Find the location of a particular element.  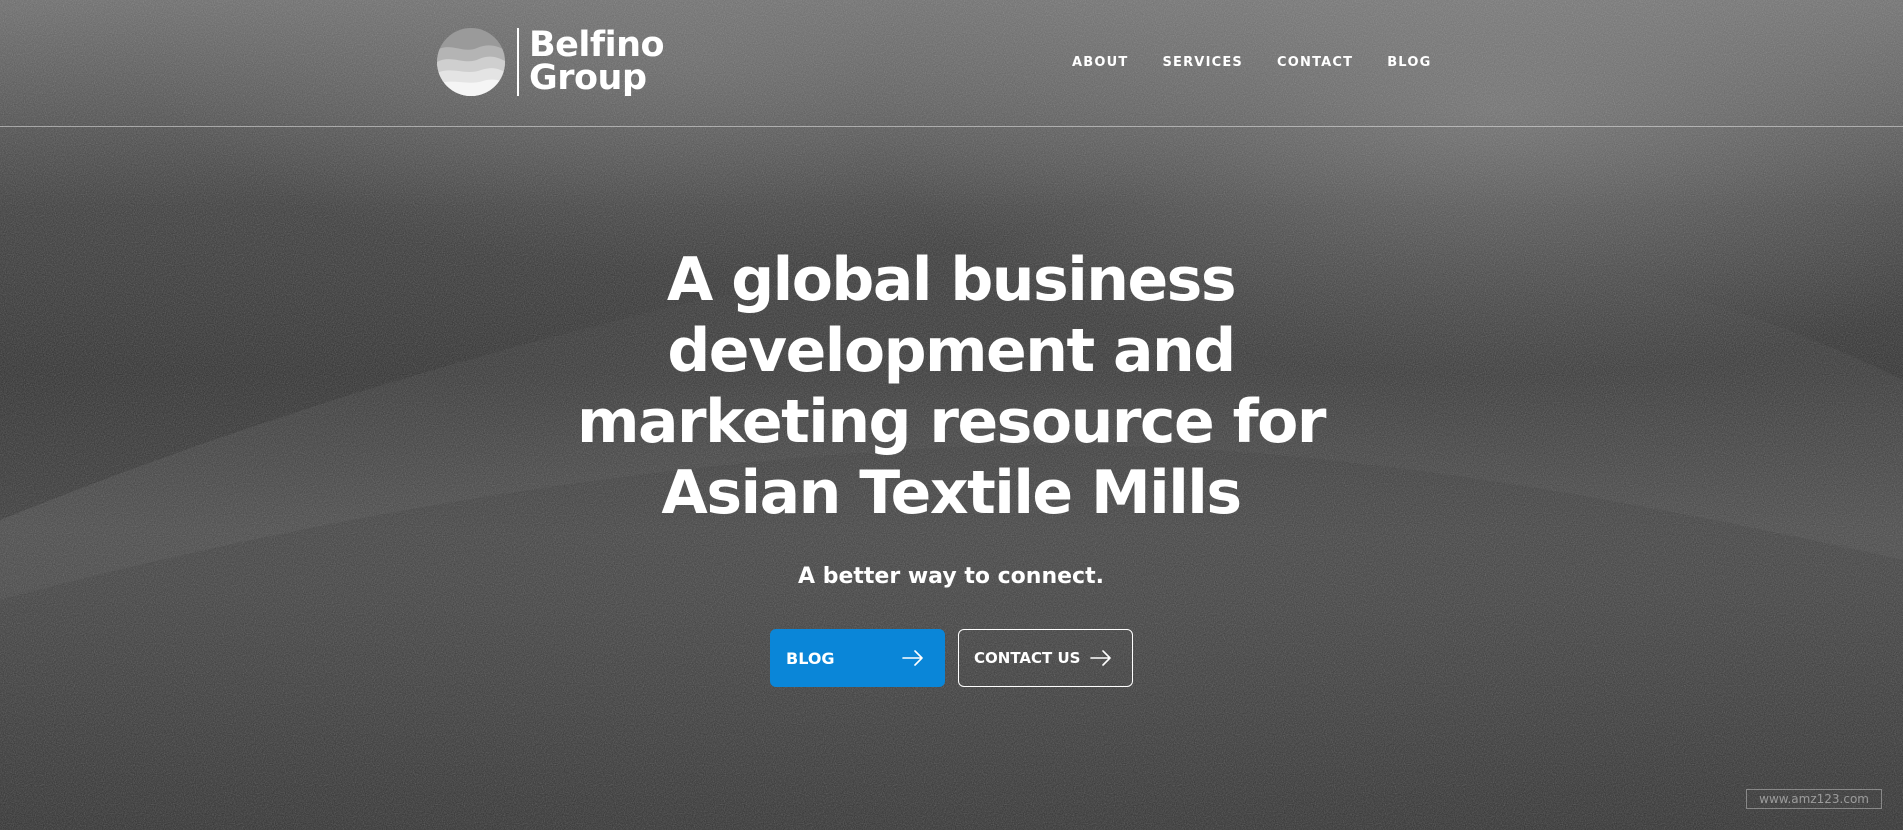

logo-divider is located at coordinates (518, 62).